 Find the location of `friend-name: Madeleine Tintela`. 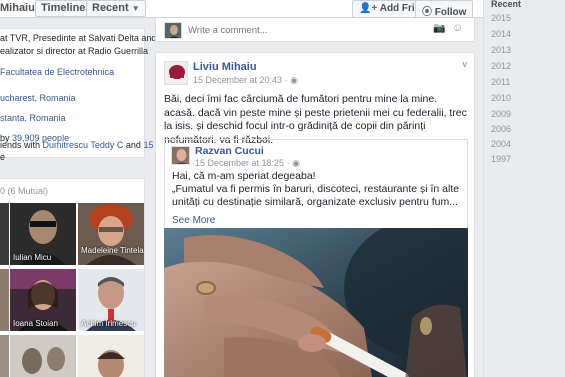

friend-name: Madeleine Tintela is located at coordinates (112, 250).